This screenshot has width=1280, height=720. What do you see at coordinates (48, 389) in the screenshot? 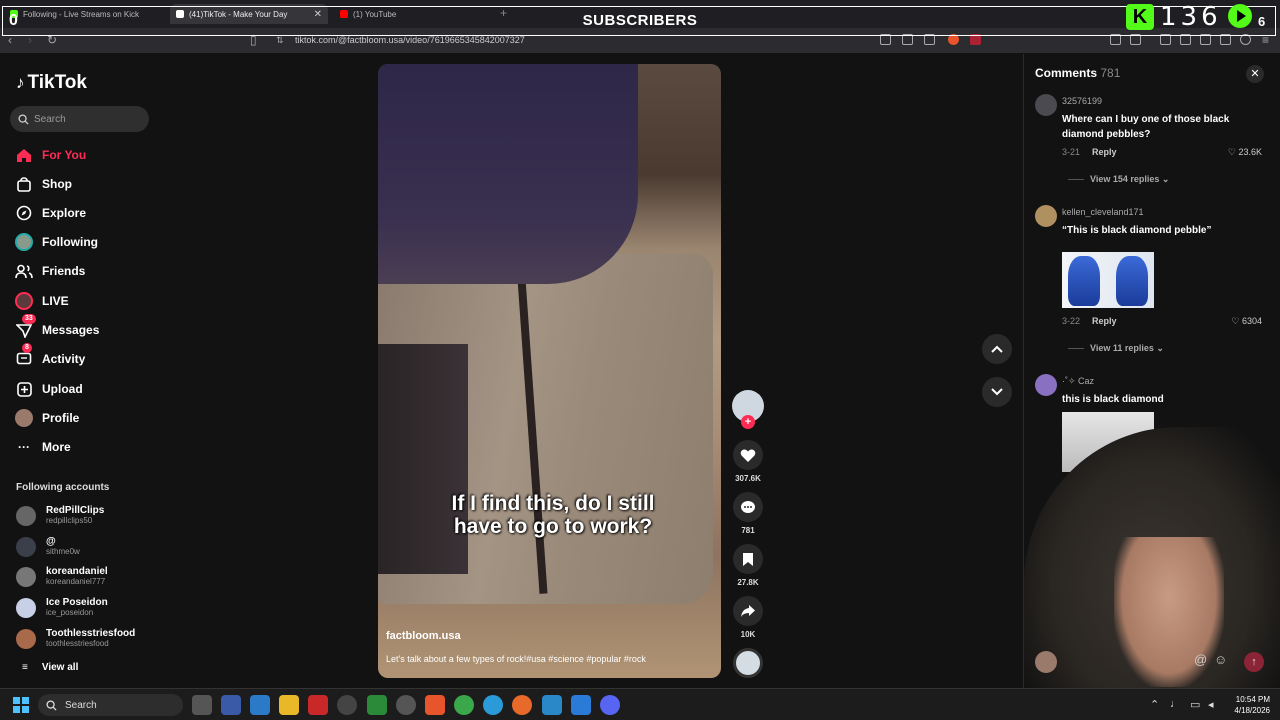
I see `nav-upload: Upload` at bounding box center [48, 389].